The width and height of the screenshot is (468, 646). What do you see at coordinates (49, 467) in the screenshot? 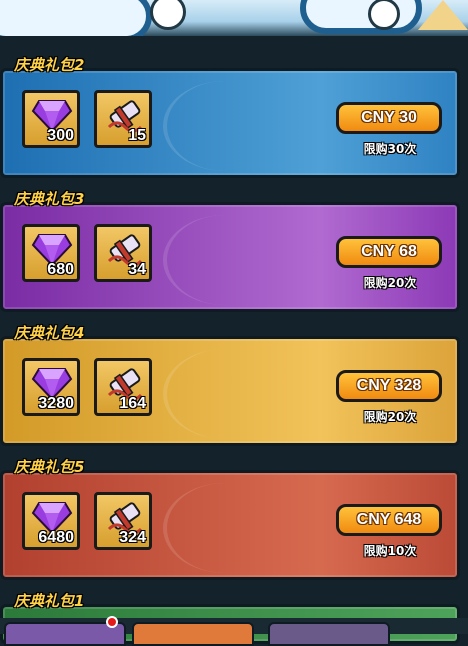
I see `pack-title: 庆典礼包5` at bounding box center [49, 467].